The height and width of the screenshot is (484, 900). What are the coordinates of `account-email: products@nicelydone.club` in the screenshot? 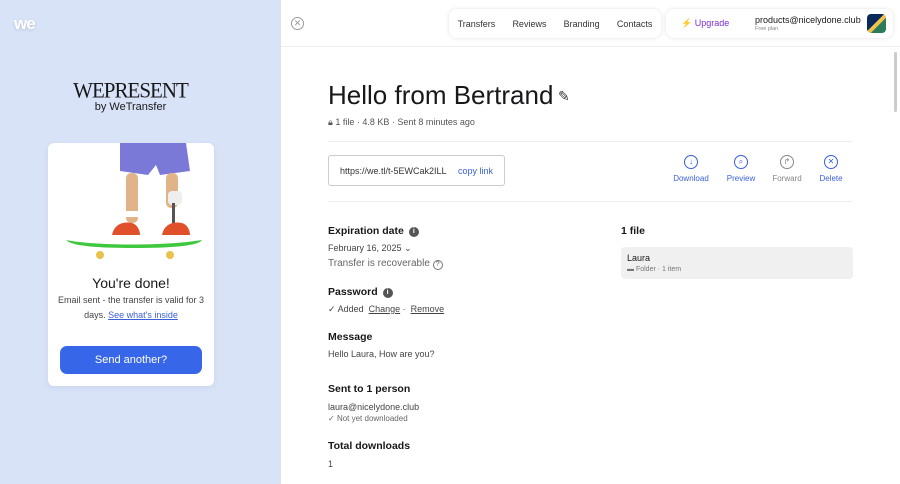 It's located at (808, 20).